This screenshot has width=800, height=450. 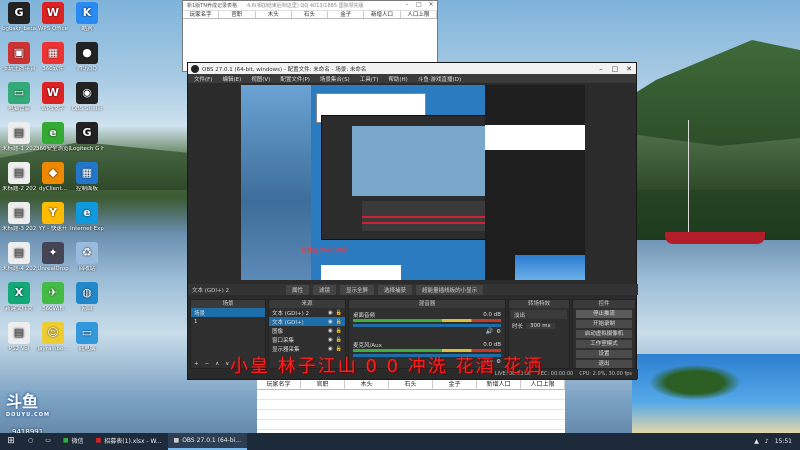 I want to click on desktop-icon: K 酷狗, so click(x=87, y=17).